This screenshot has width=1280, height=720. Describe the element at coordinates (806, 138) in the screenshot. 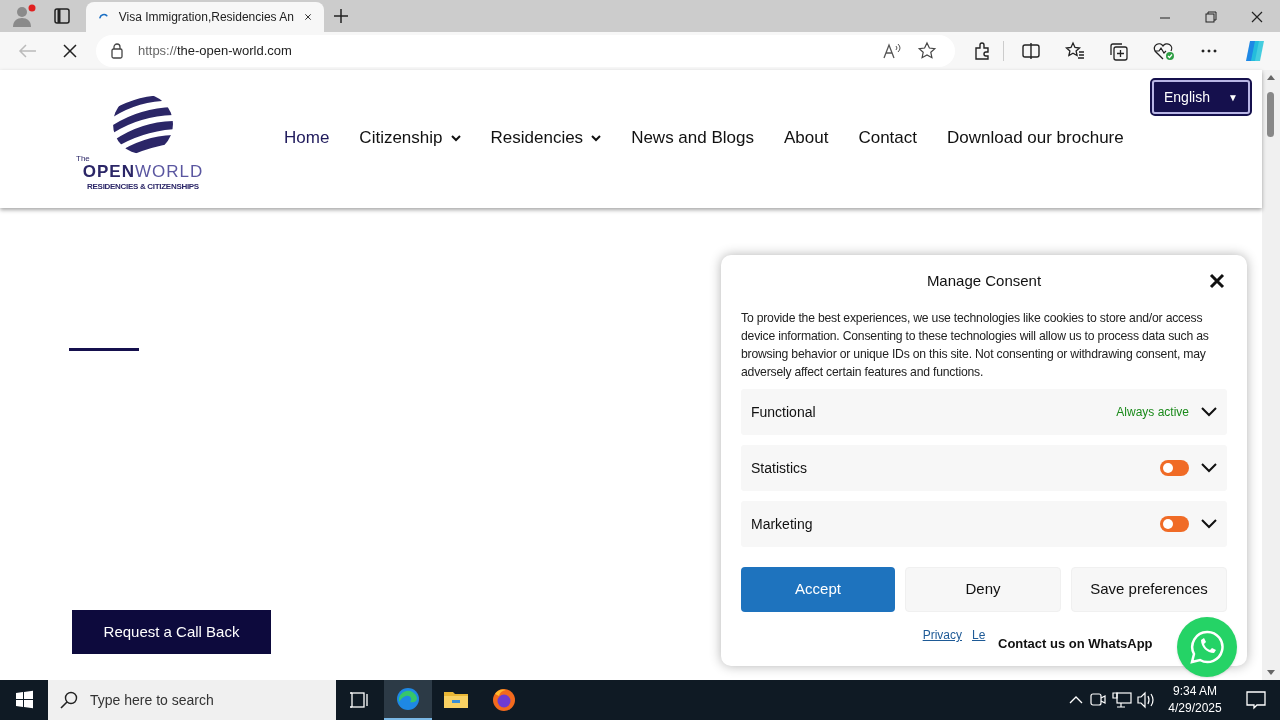

I see `nav-link: About` at that location.